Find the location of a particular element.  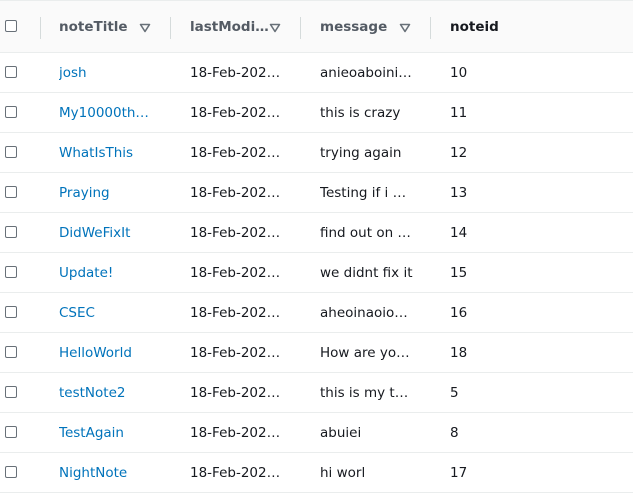

column-header-noteid: noteid is located at coordinates (510, 26).